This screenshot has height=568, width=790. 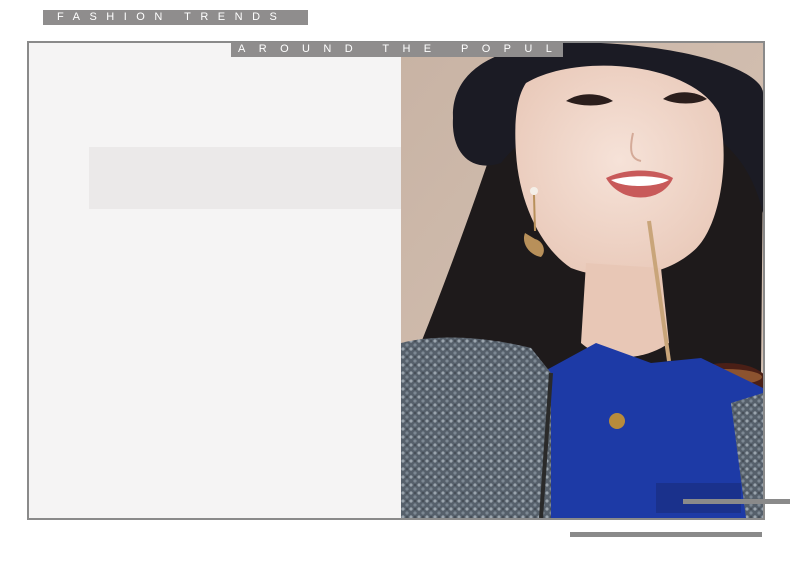 What do you see at coordinates (534, 213) in the screenshot?
I see `earring-chain` at bounding box center [534, 213].